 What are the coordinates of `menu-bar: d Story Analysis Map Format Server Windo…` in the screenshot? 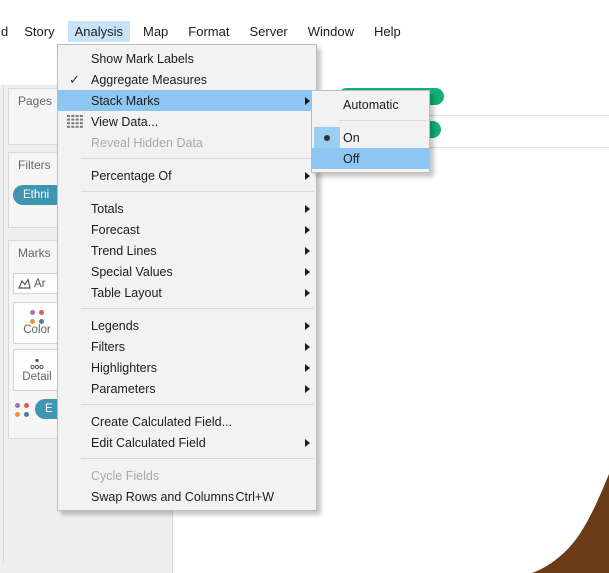 It's located at (304, 31).